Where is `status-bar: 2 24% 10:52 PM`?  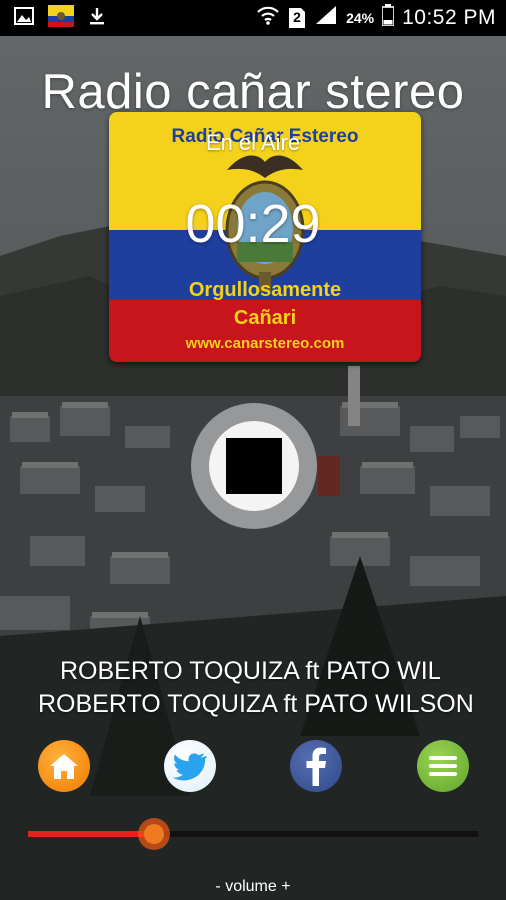 status-bar: 2 24% 10:52 PM is located at coordinates (253, 18).